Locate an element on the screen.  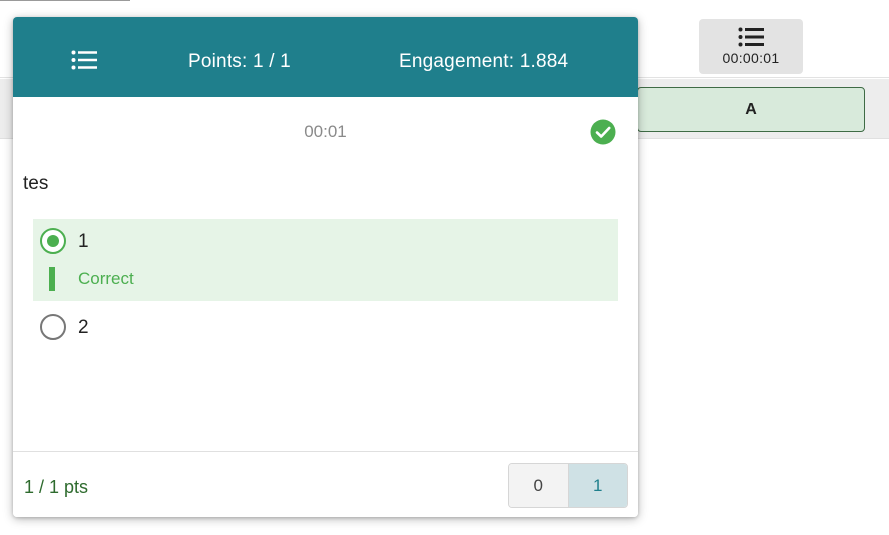
engagement-display: Engagement: 1.884 is located at coordinates (484, 61).